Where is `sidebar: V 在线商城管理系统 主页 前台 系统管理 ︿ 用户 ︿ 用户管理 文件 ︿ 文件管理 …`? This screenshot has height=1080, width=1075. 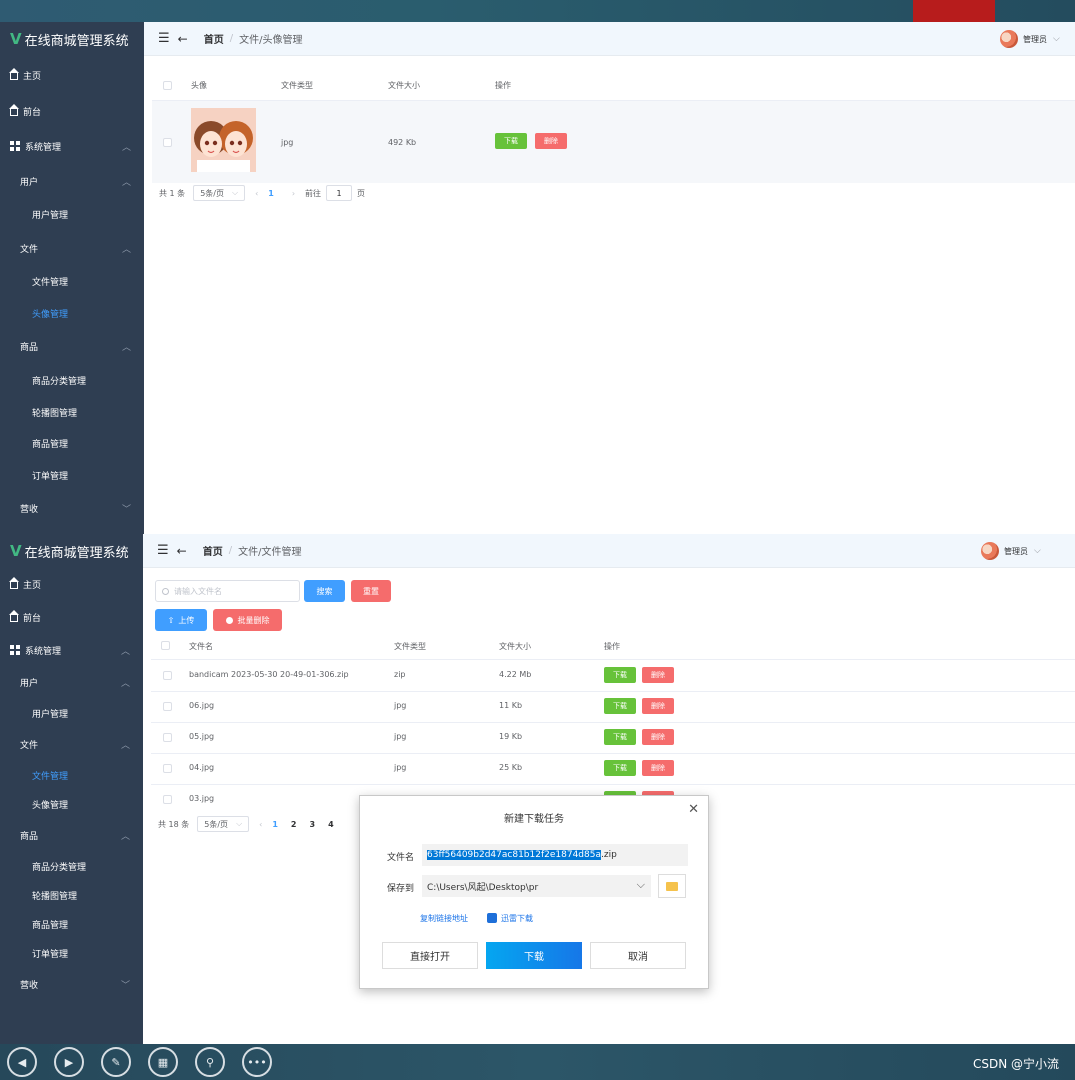 sidebar: V 在线商城管理系统 主页 前台 系统管理 ︿ 用户 ︿ 用户管理 文件 ︿ 文件管理 … is located at coordinates (71, 789).